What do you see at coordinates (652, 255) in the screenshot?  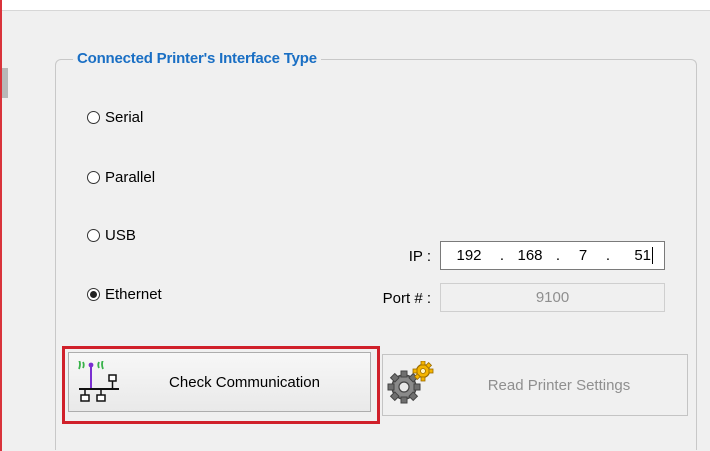 I see `text-caret` at bounding box center [652, 255].